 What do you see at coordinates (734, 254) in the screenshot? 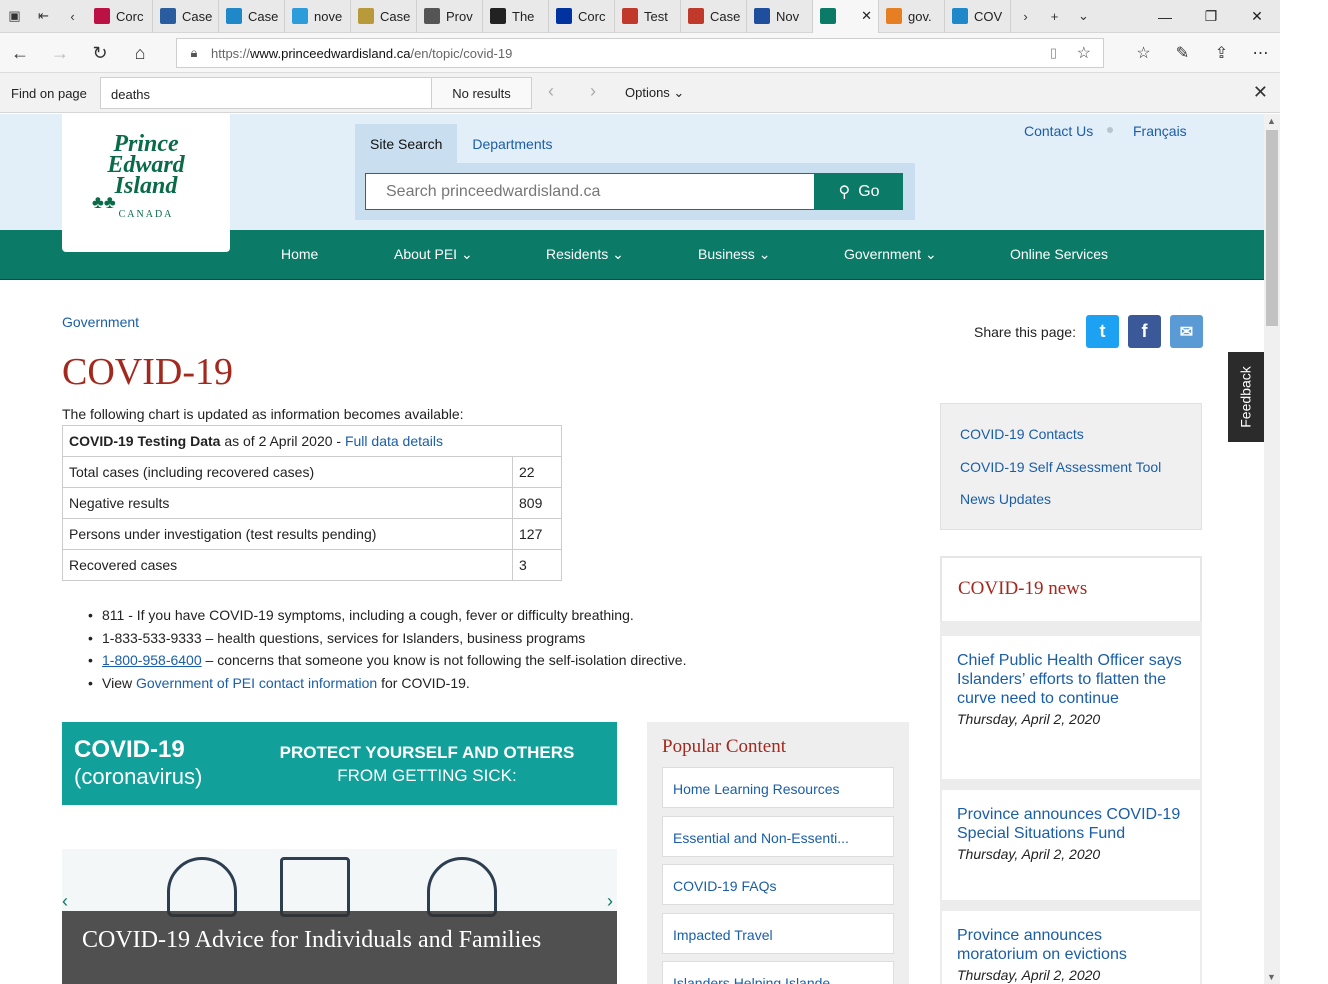
I see `nav-business: Business ⌄` at bounding box center [734, 254].